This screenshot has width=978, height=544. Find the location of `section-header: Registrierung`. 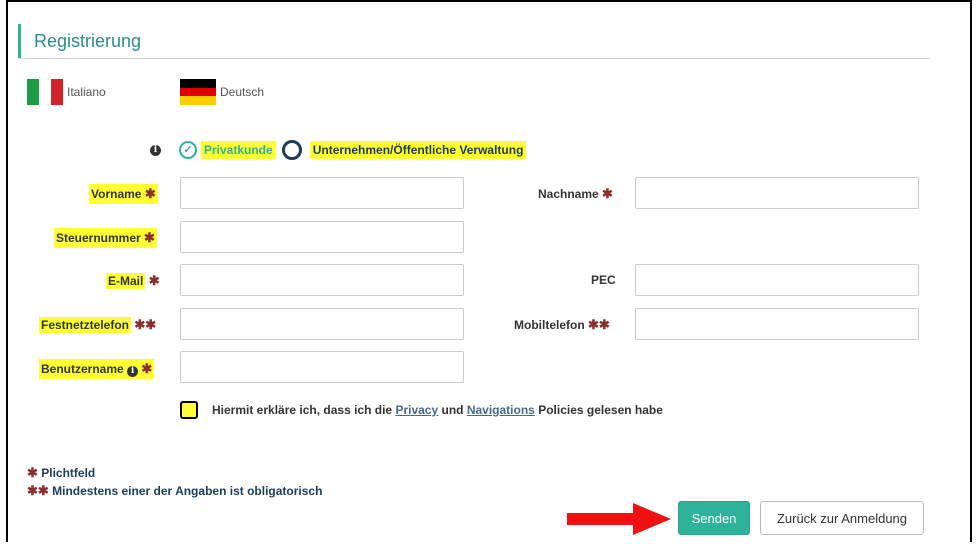

section-header: Registrierung is located at coordinates (474, 41).